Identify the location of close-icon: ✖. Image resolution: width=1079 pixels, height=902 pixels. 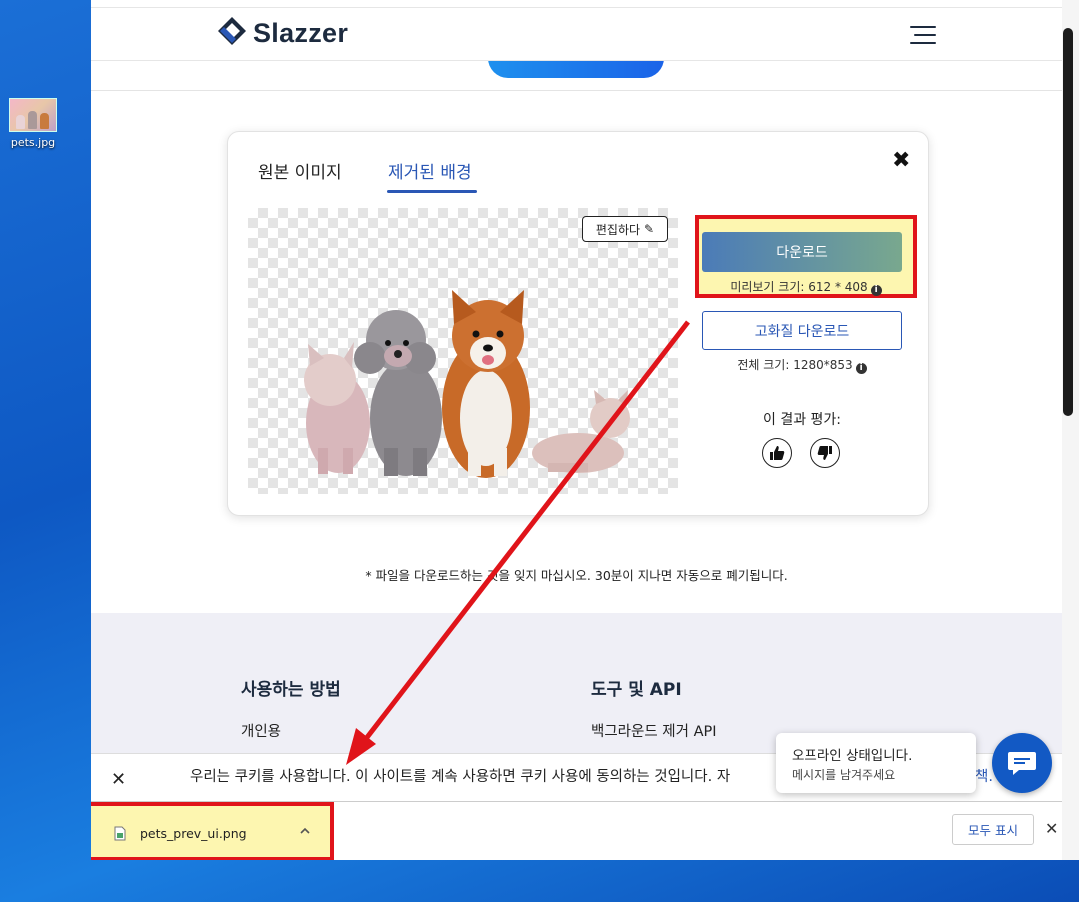
(901, 160).